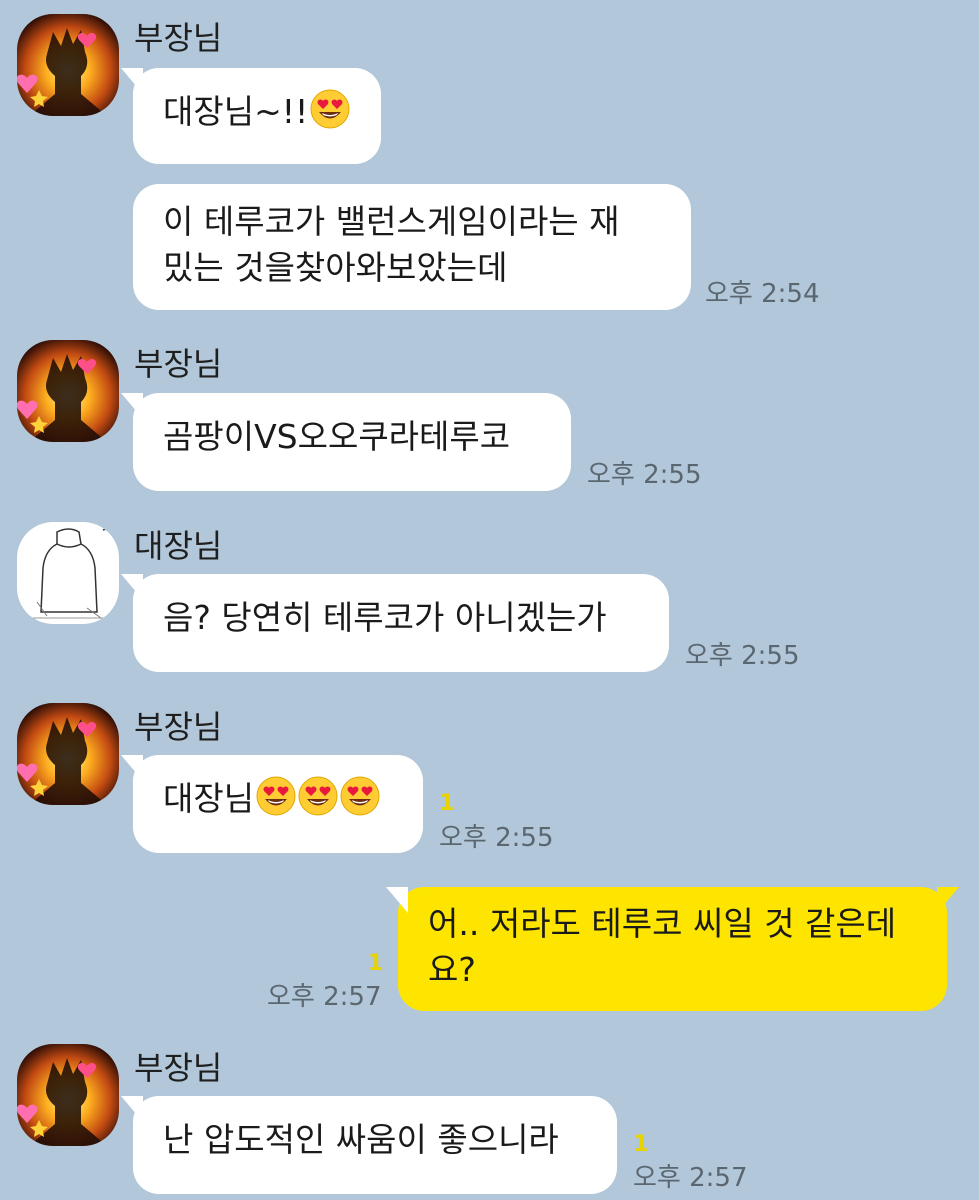 This screenshot has height=1200, width=979. What do you see at coordinates (672, 949) in the screenshot?
I see `my-message-bubble: 어.. 저라도 테루코 씨일 것 같은데 요?` at bounding box center [672, 949].